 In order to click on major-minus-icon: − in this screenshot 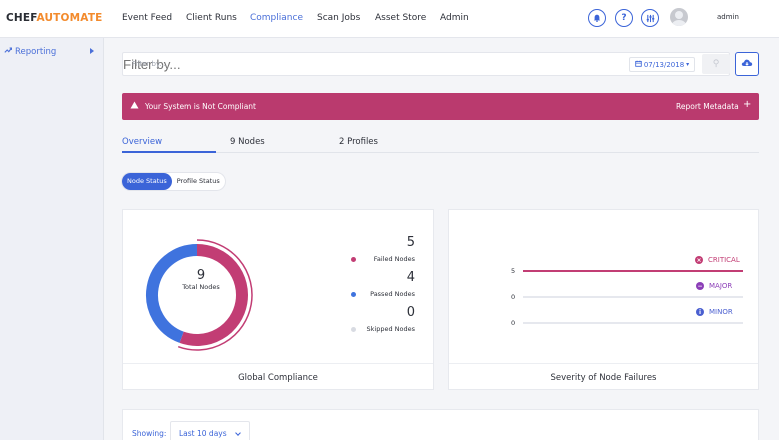, I will do `click(700, 286)`.